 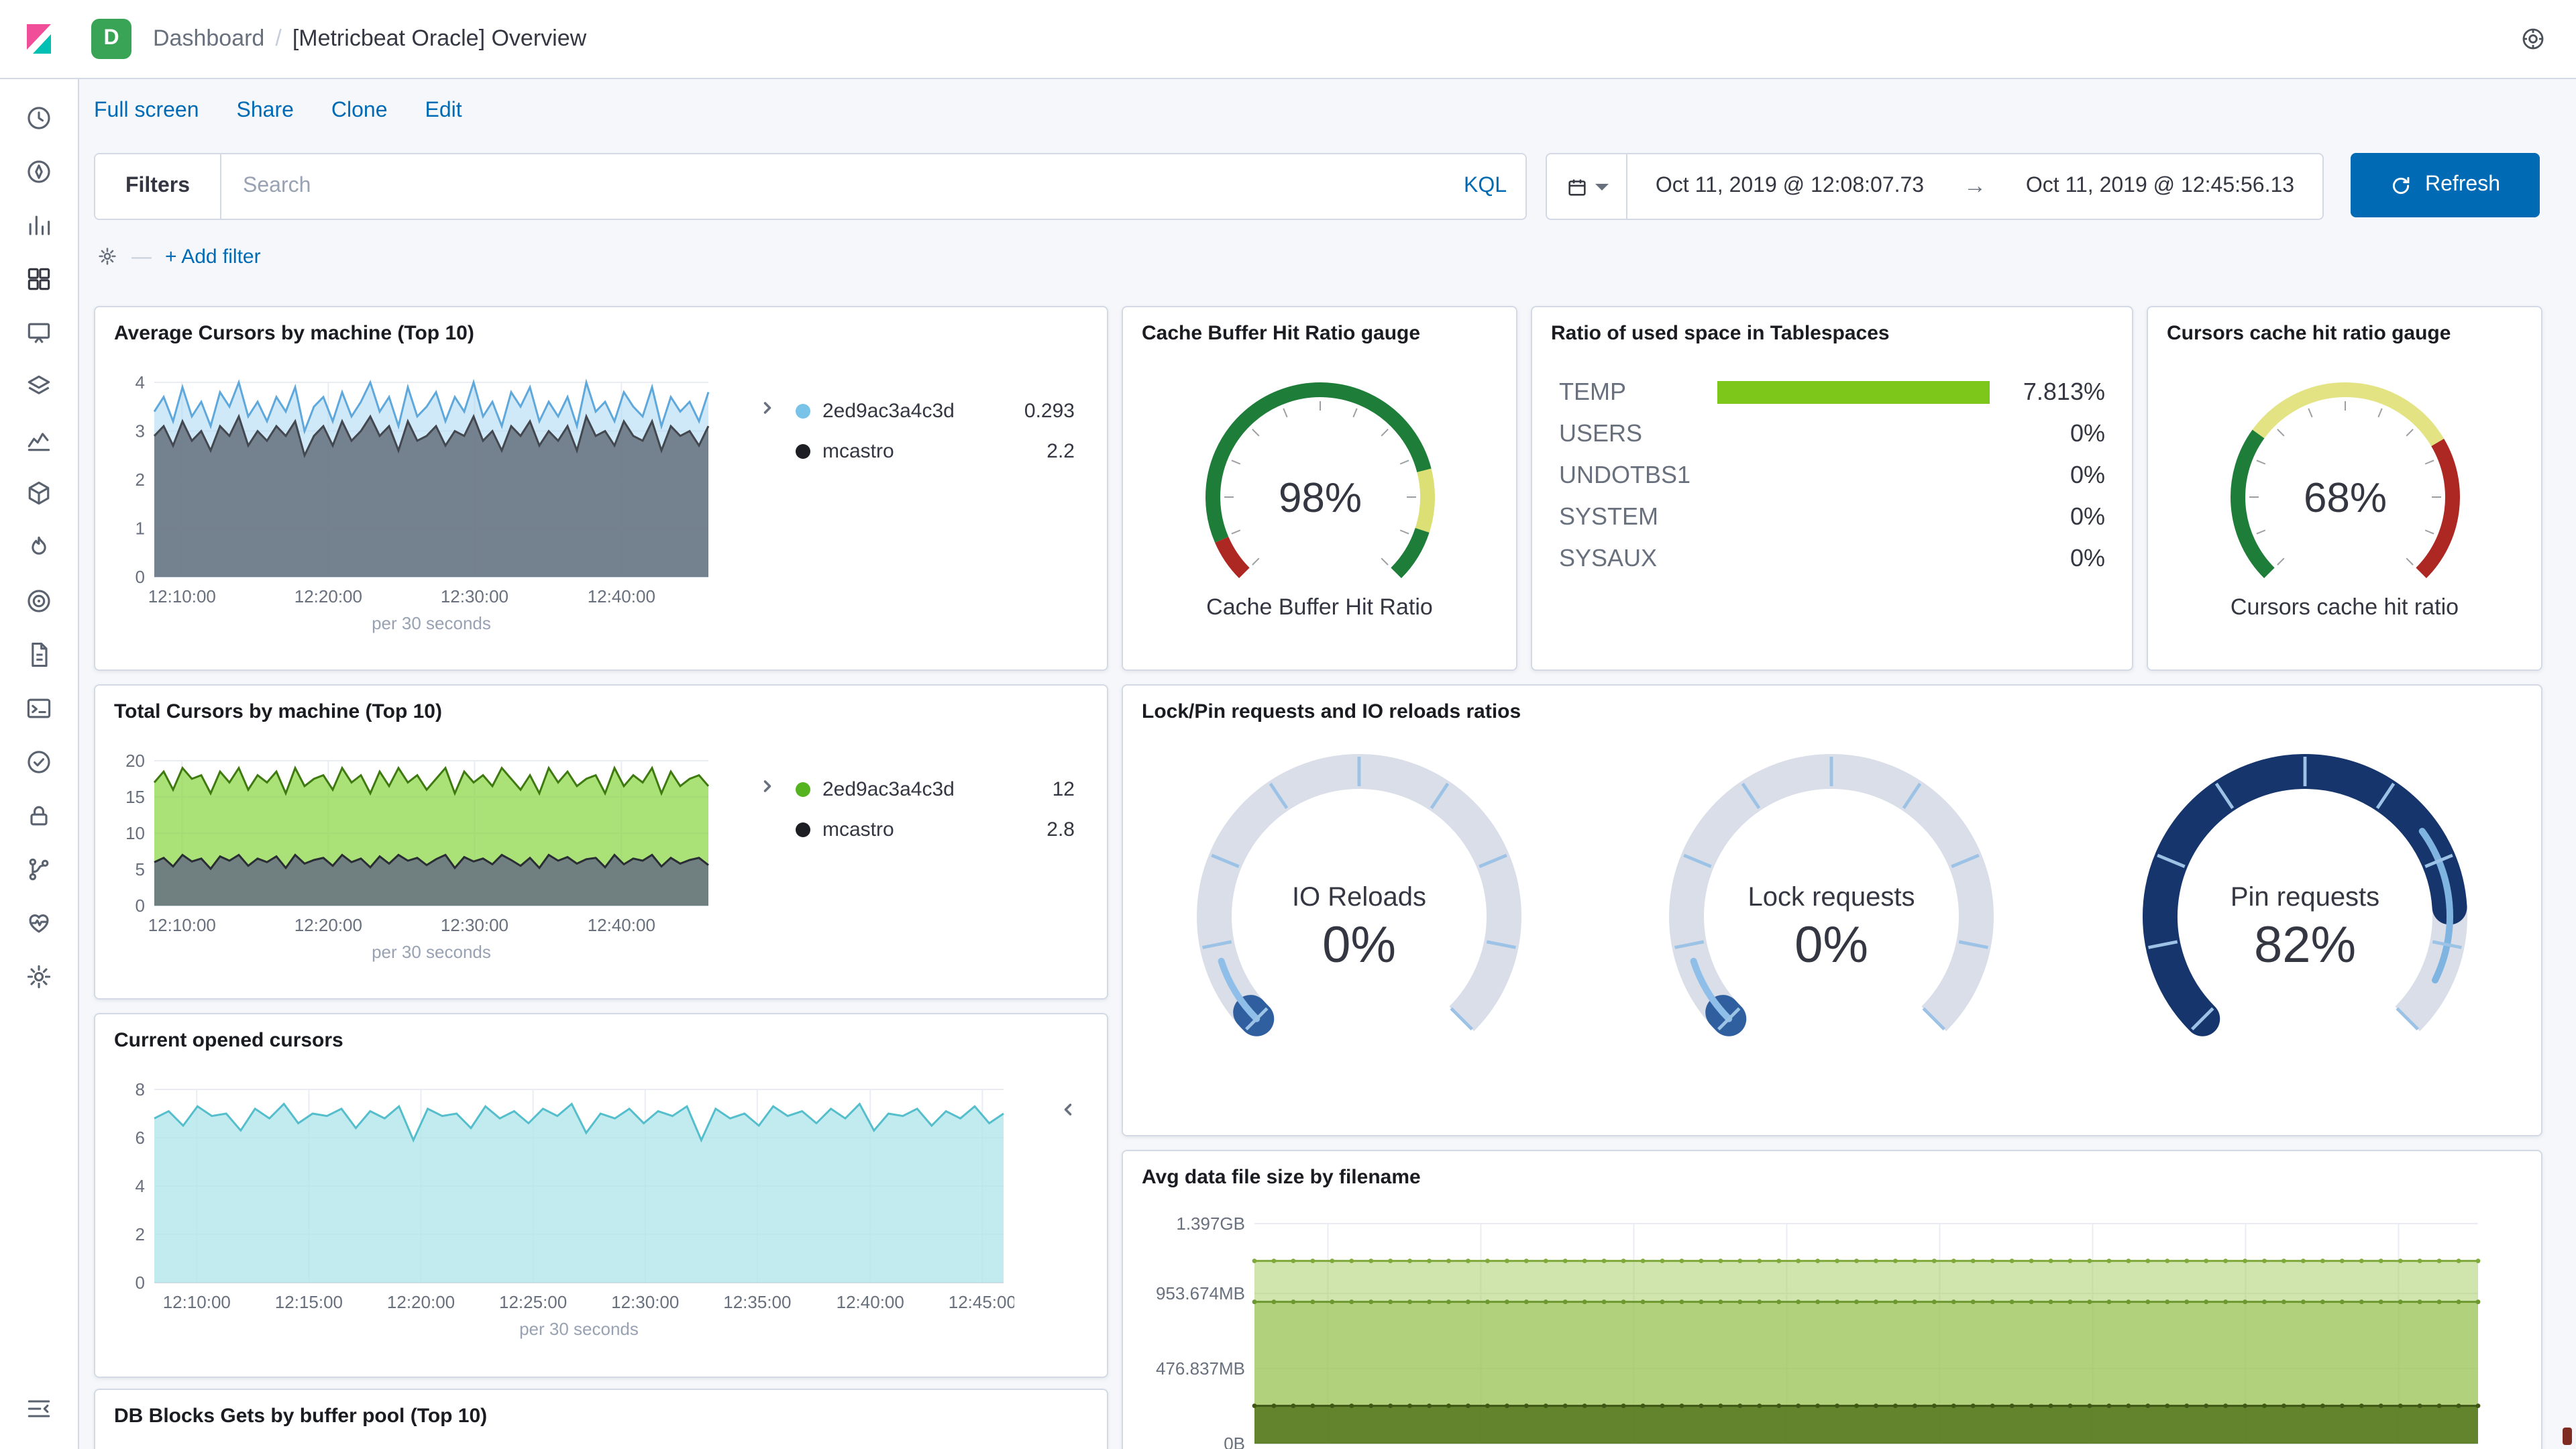 I want to click on svg-text: 12:35:00, so click(x=757, y=1302).